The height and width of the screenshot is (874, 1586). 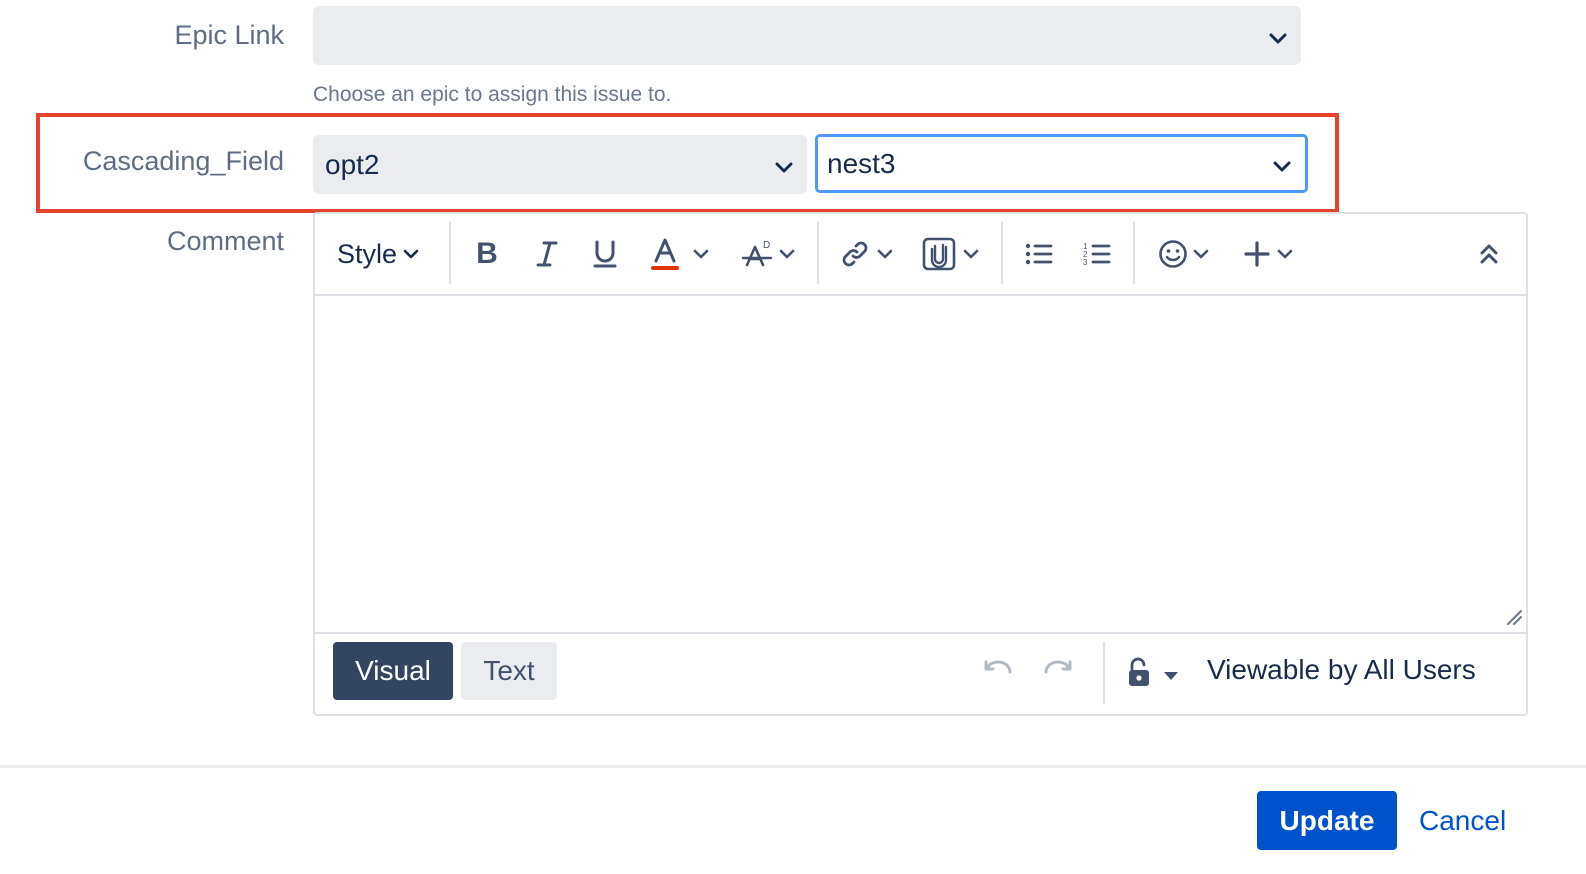 What do you see at coordinates (1061, 163) in the screenshot?
I see `cascading-child-select: nest3` at bounding box center [1061, 163].